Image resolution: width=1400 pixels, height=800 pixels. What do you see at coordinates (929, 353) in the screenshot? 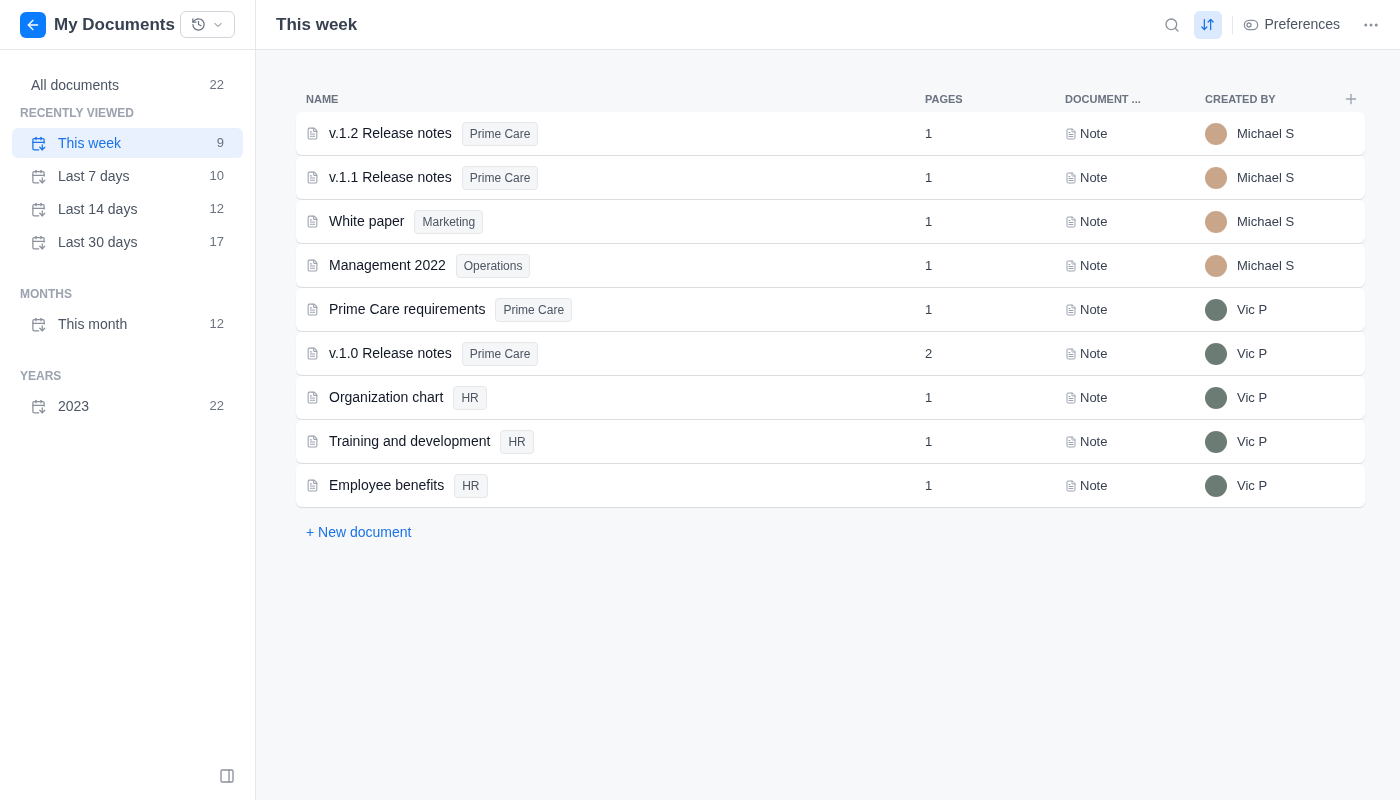
I see `table-cell-text: 2` at bounding box center [929, 353].